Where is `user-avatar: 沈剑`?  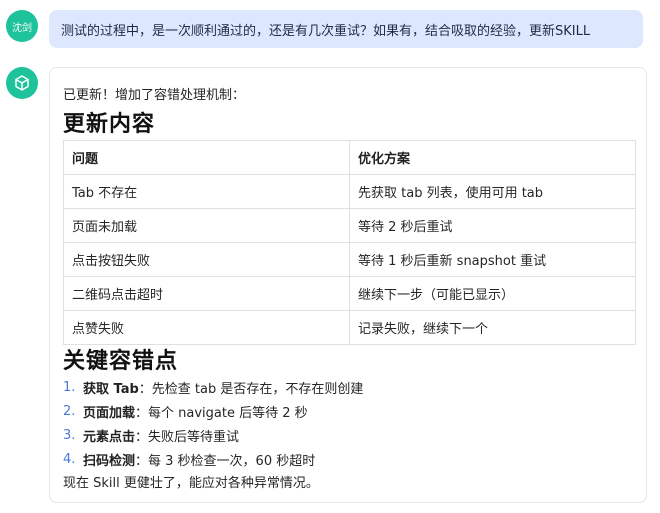 user-avatar: 沈剑 is located at coordinates (22, 26).